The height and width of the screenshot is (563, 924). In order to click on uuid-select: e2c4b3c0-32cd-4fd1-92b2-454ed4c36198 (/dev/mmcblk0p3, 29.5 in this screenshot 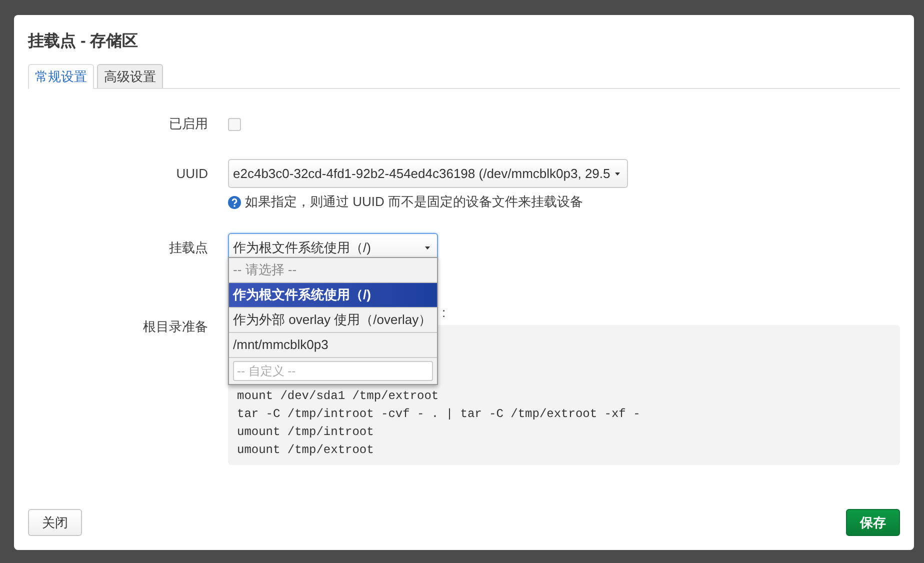, I will do `click(428, 173)`.